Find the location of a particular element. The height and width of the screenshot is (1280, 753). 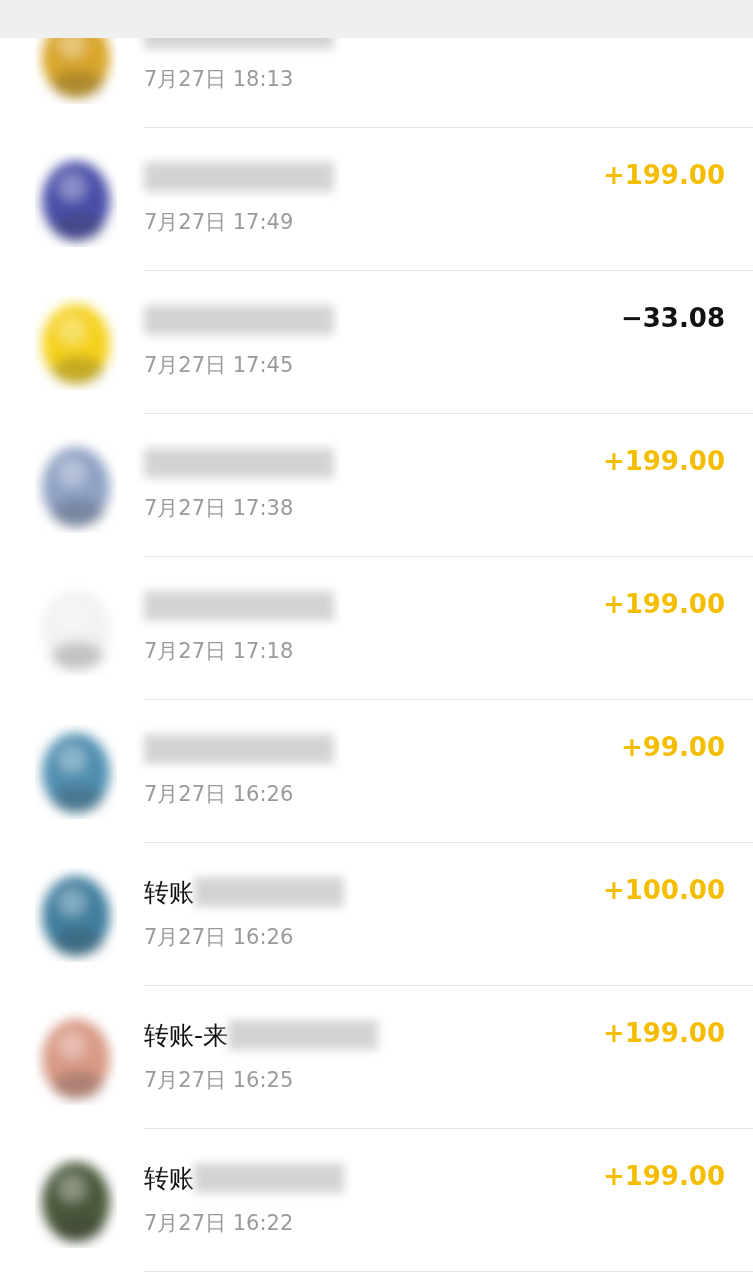

transaction-amount: +100.00 is located at coordinates (663, 889).